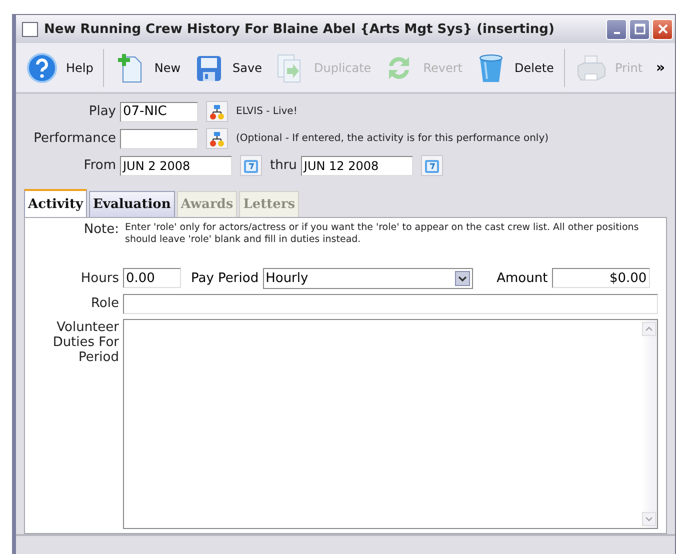 The image size is (676, 554). I want to click on maximize-icon, so click(640, 29).